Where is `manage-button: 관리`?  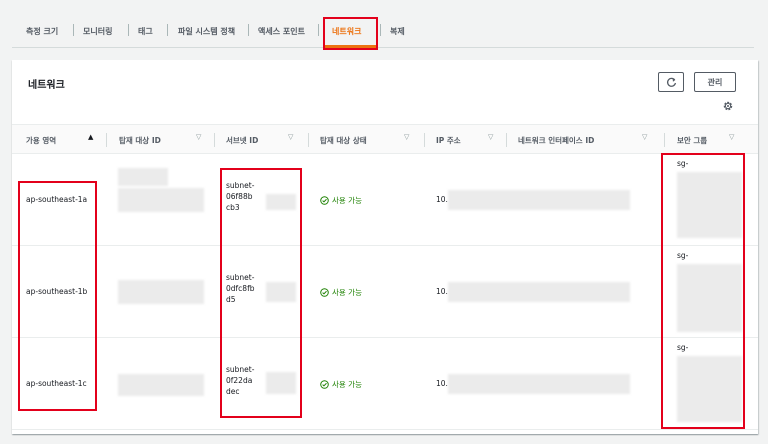
manage-button: 관리 is located at coordinates (715, 82).